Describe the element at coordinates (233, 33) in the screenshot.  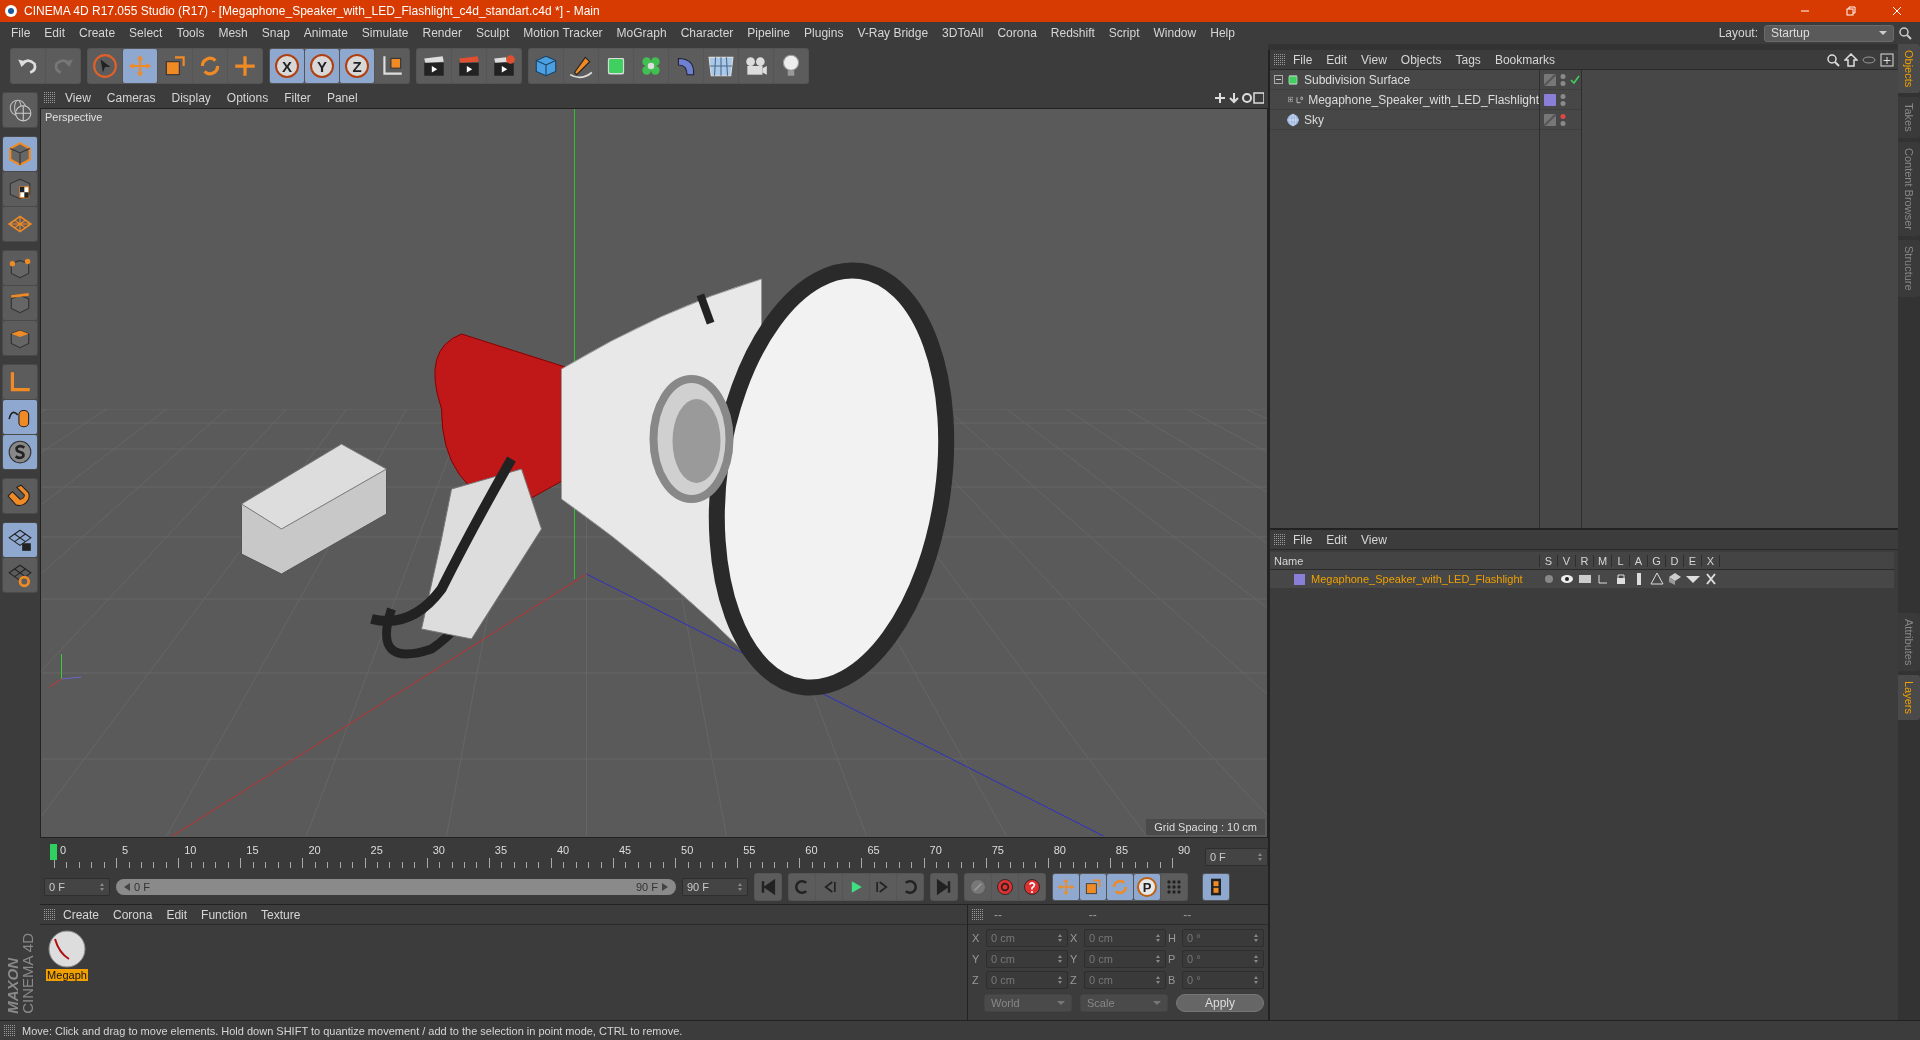
I see `menu-item: Mesh` at that location.